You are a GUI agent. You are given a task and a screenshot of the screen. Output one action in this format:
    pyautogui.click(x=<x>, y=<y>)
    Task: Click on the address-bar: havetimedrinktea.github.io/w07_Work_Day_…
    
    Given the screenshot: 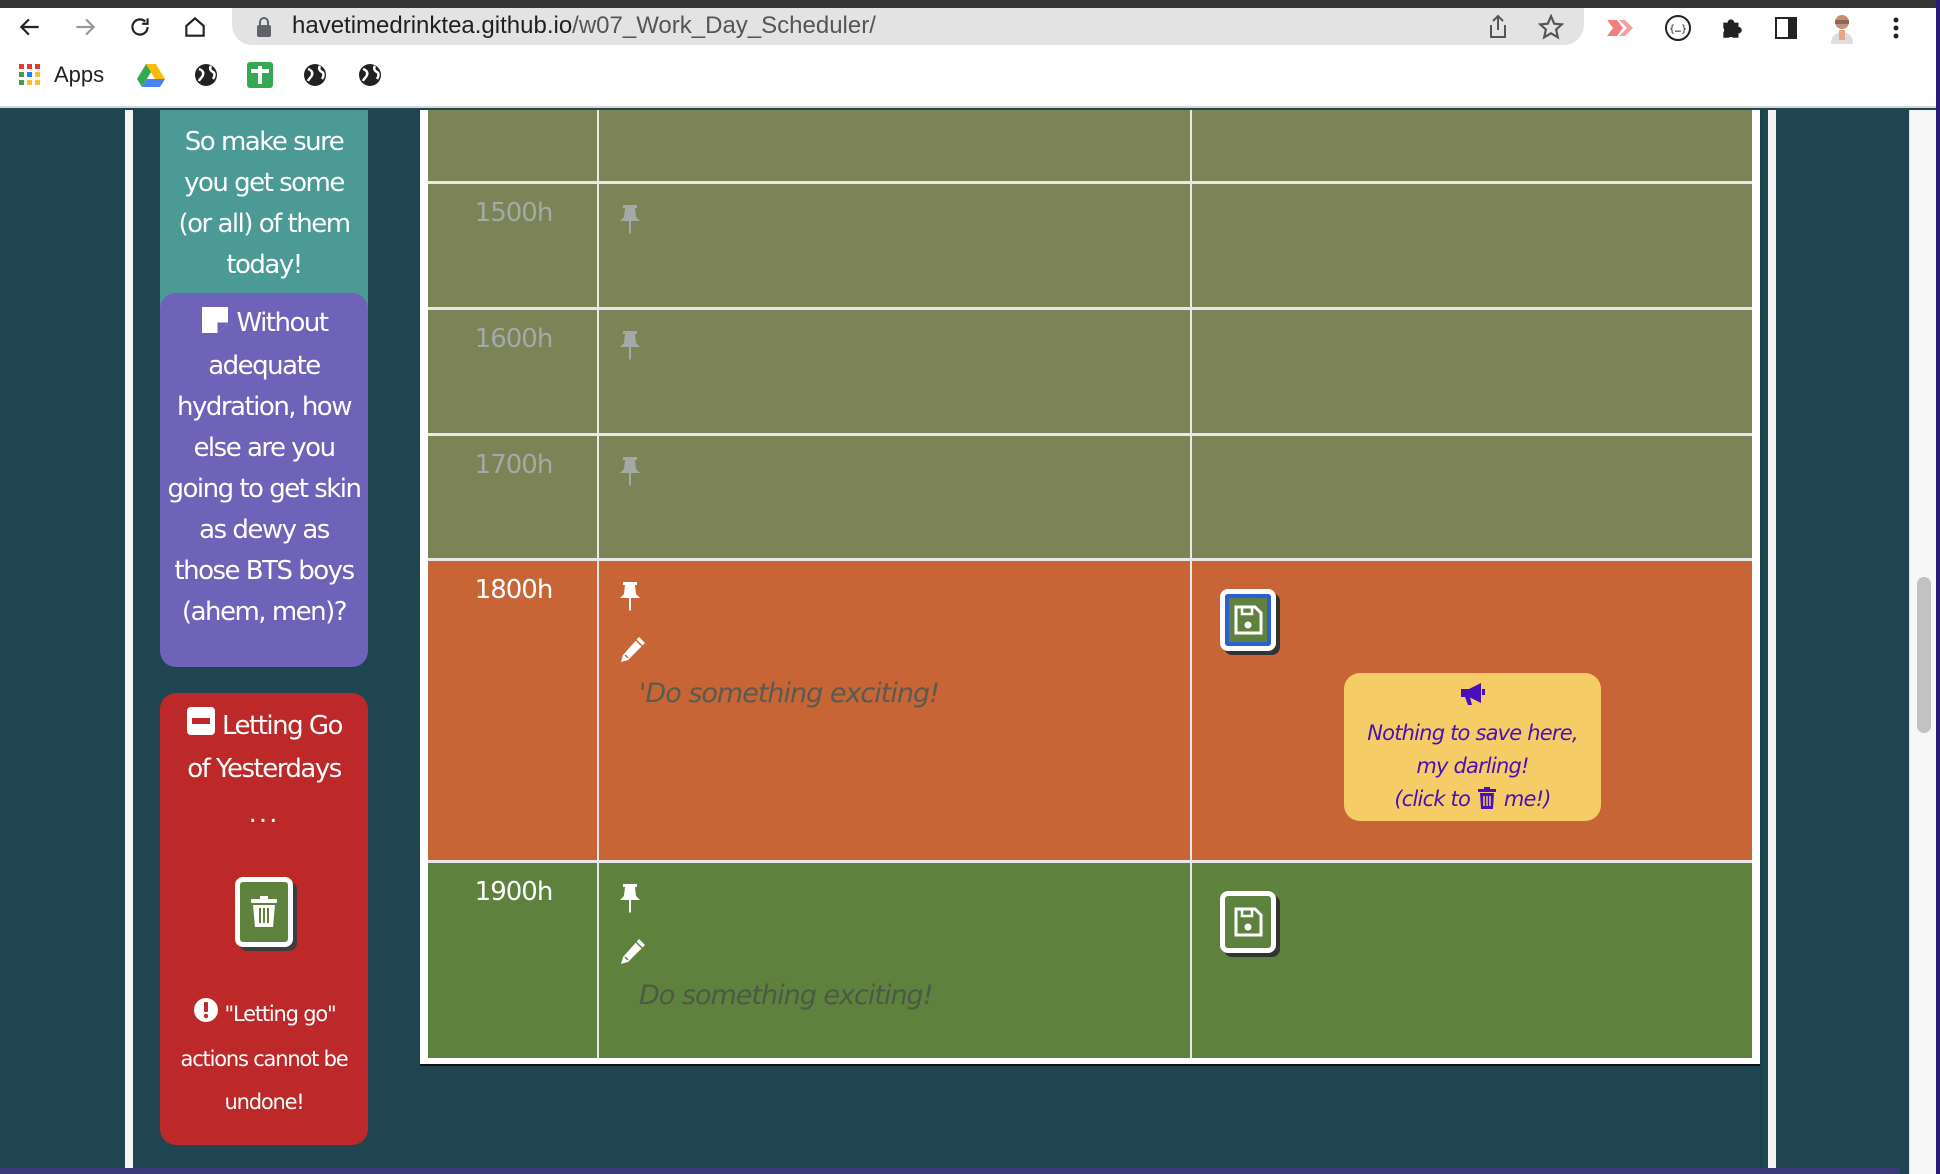 What is the action you would take?
    pyautogui.click(x=908, y=26)
    